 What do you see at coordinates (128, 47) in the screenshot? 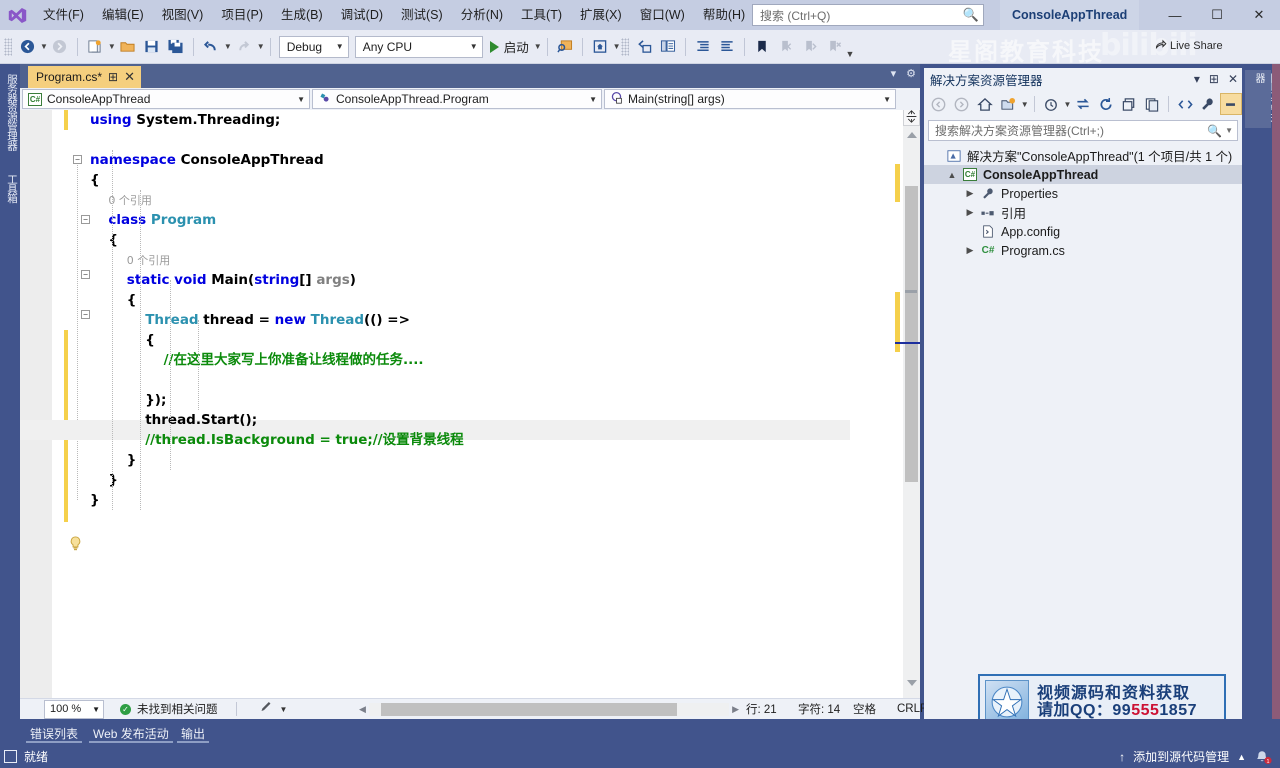
I see `open-file-icon` at bounding box center [128, 47].